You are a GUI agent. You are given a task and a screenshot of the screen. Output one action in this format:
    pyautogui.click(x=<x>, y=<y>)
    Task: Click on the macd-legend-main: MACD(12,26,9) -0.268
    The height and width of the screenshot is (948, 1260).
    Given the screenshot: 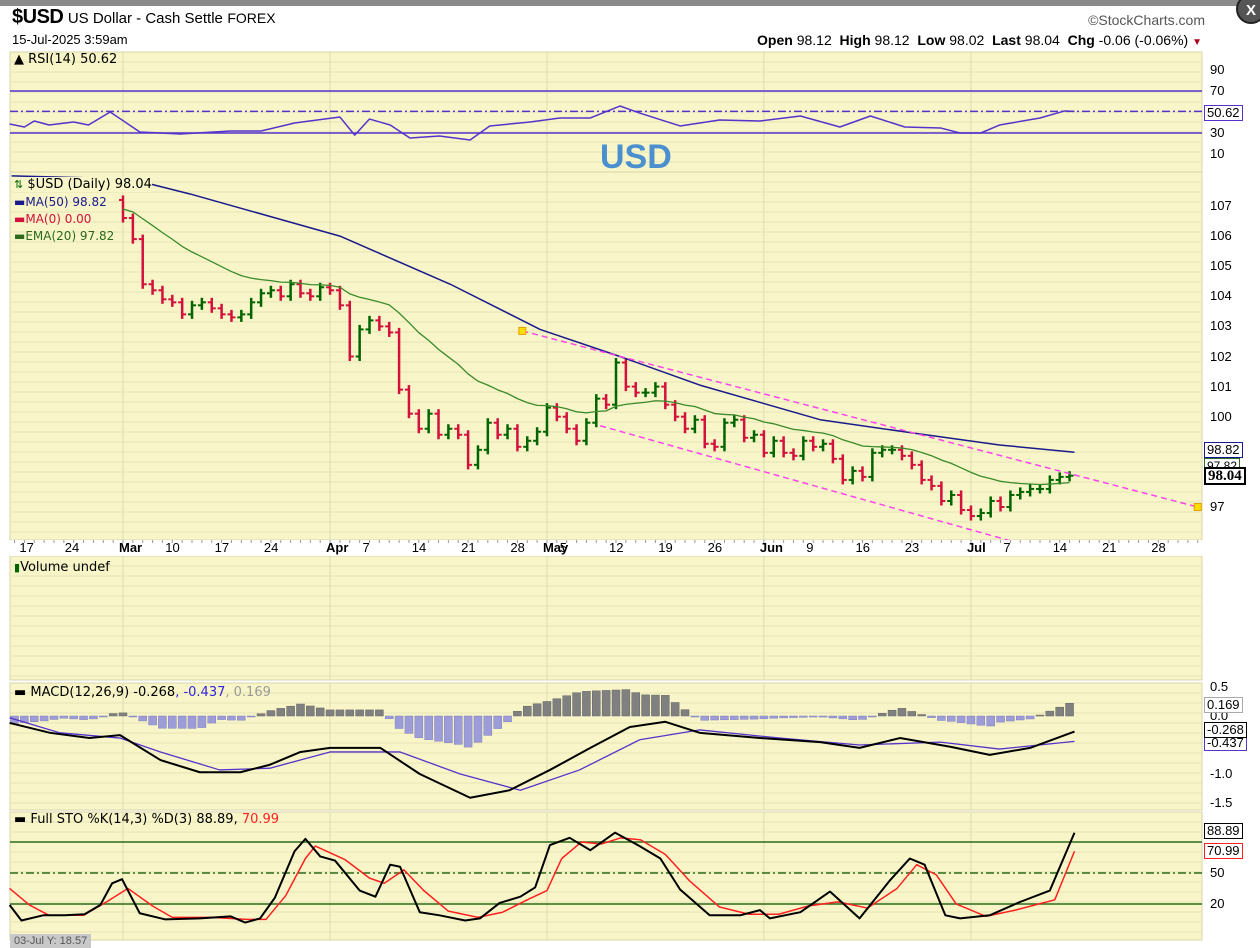 What is the action you would take?
    pyautogui.click(x=103, y=692)
    